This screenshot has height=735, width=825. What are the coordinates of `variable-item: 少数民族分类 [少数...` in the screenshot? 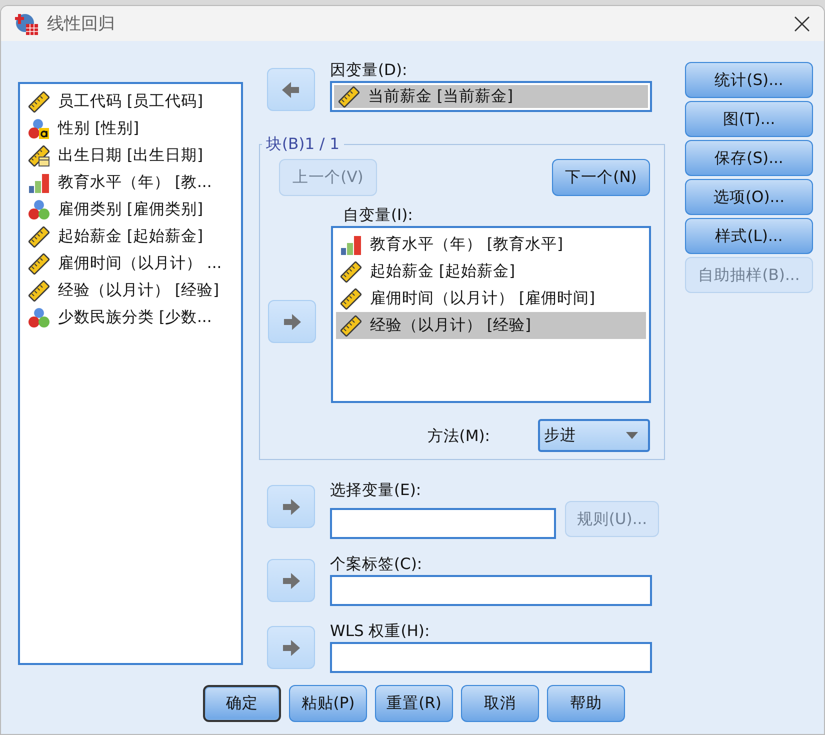 It's located at (130, 317).